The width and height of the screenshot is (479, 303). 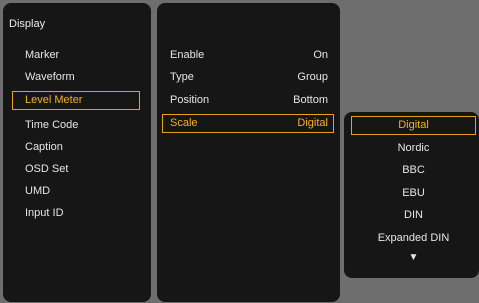 What do you see at coordinates (76, 125) in the screenshot?
I see `menu-item-time-code: Time Code` at bounding box center [76, 125].